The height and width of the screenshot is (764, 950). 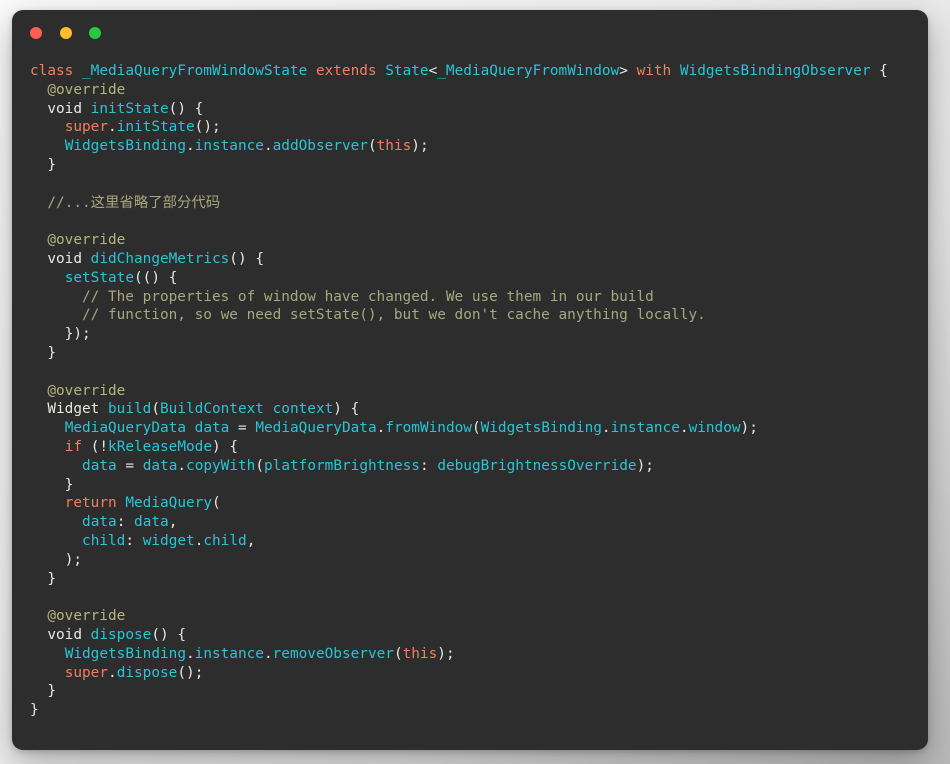 What do you see at coordinates (121, 277) in the screenshot?
I see `code-line: setState(() {` at bounding box center [121, 277].